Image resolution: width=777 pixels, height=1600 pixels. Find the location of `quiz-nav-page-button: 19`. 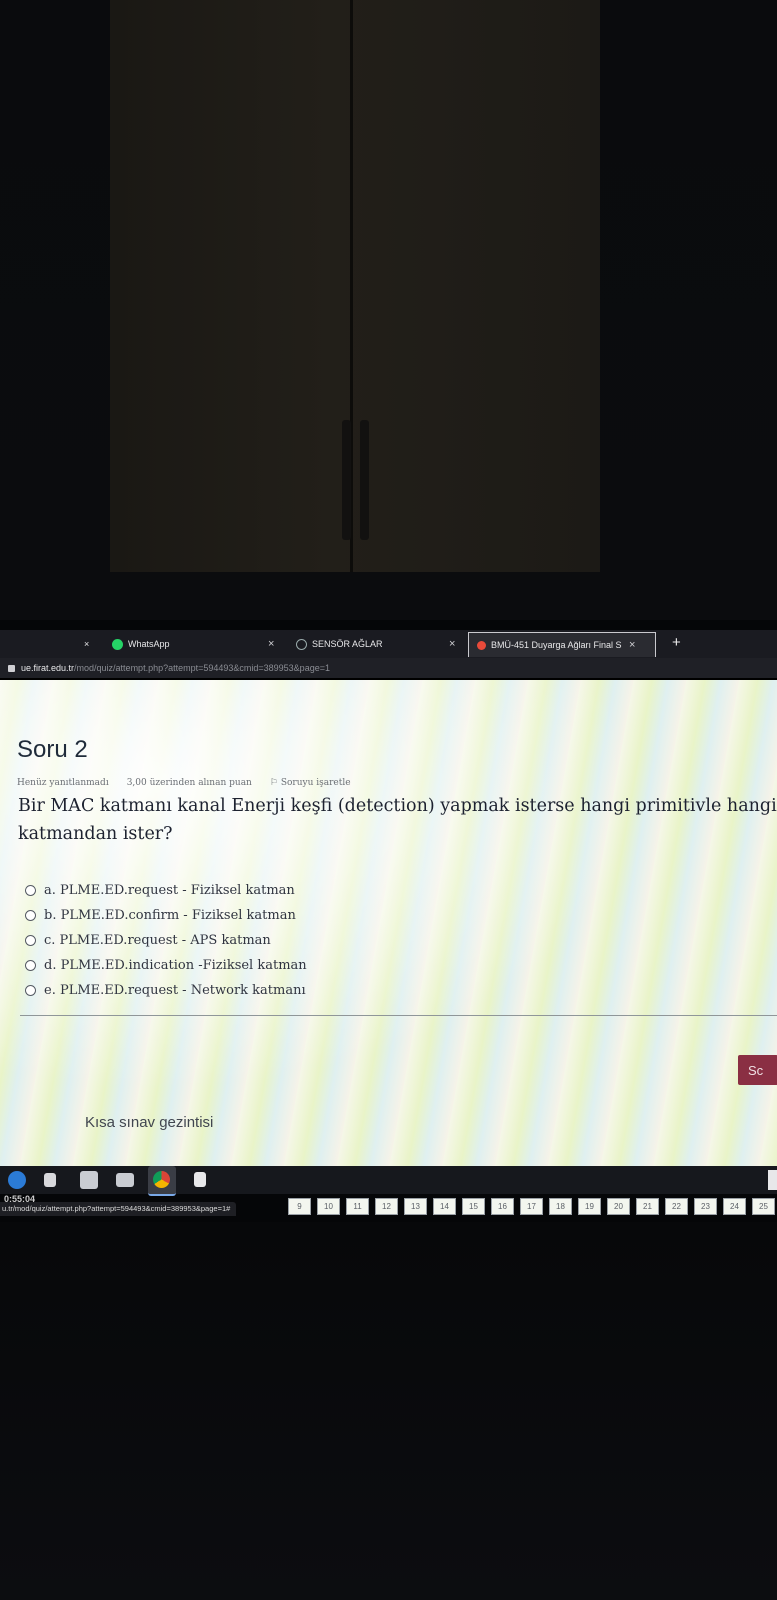

quiz-nav-page-button: 19 is located at coordinates (589, 1206).